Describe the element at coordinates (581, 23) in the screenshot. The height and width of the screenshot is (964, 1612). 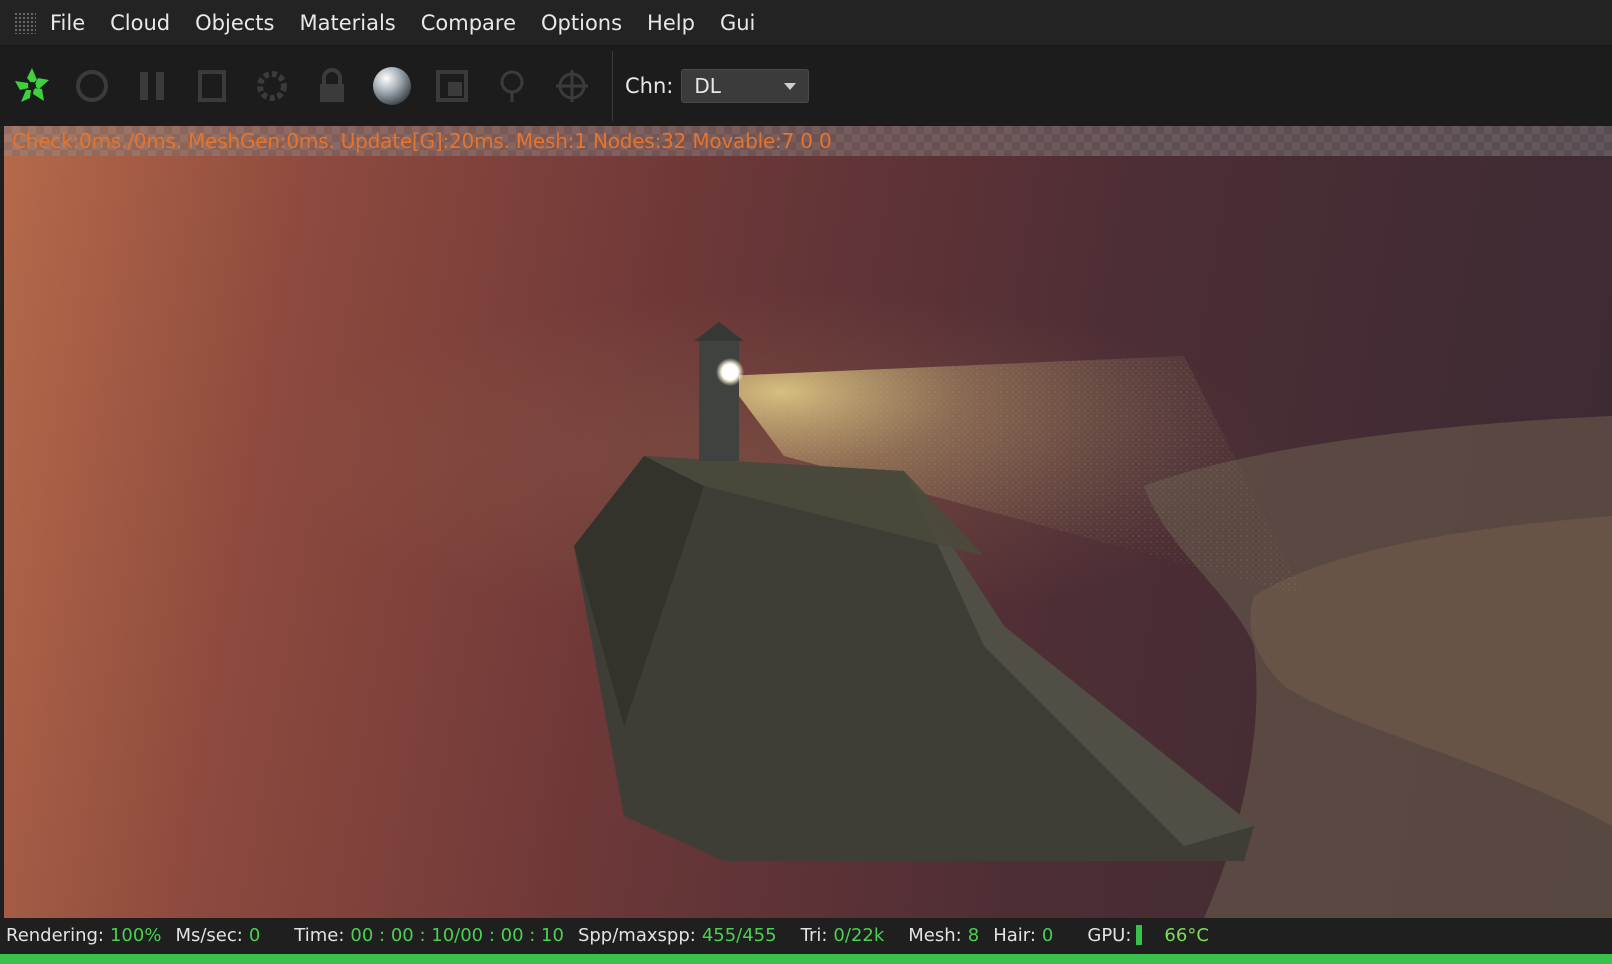
I see `menu-options: Options` at that location.